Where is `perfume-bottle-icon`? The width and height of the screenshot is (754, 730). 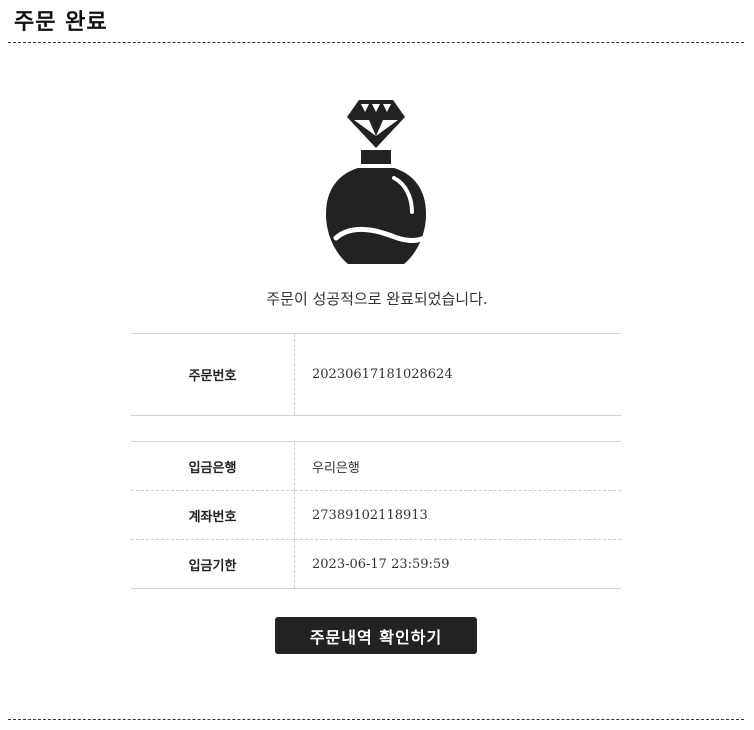 perfume-bottle-icon is located at coordinates (376, 182).